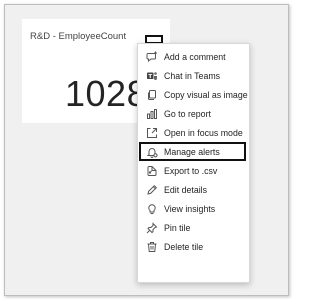 This screenshot has width=320, height=300. I want to click on teams-icon: T, so click(152, 76).